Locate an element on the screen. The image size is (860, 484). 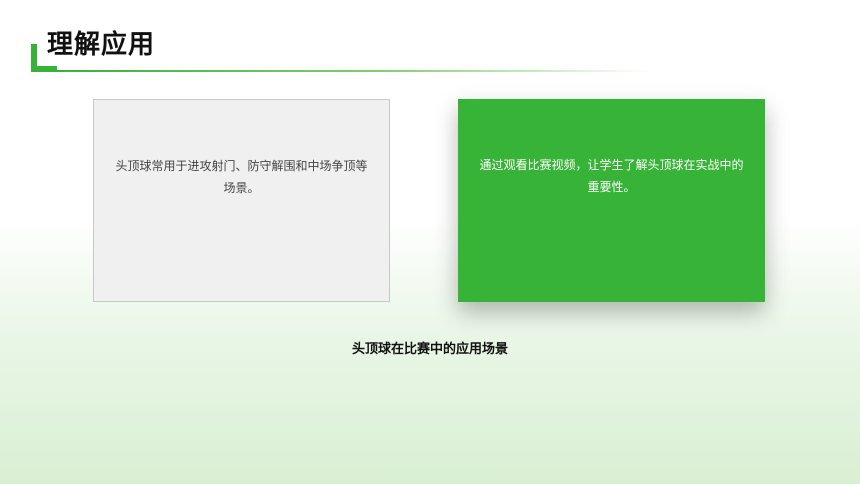
info-card-left: 头顶球常用于进攻射门、防守解围和中场争顶等场景。 is located at coordinates (241, 200).